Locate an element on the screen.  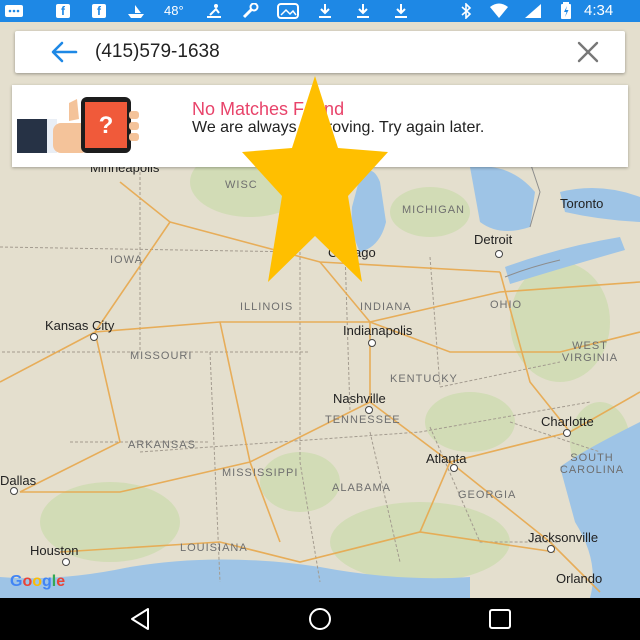
wrench-icon is located at coordinates (250, 11).